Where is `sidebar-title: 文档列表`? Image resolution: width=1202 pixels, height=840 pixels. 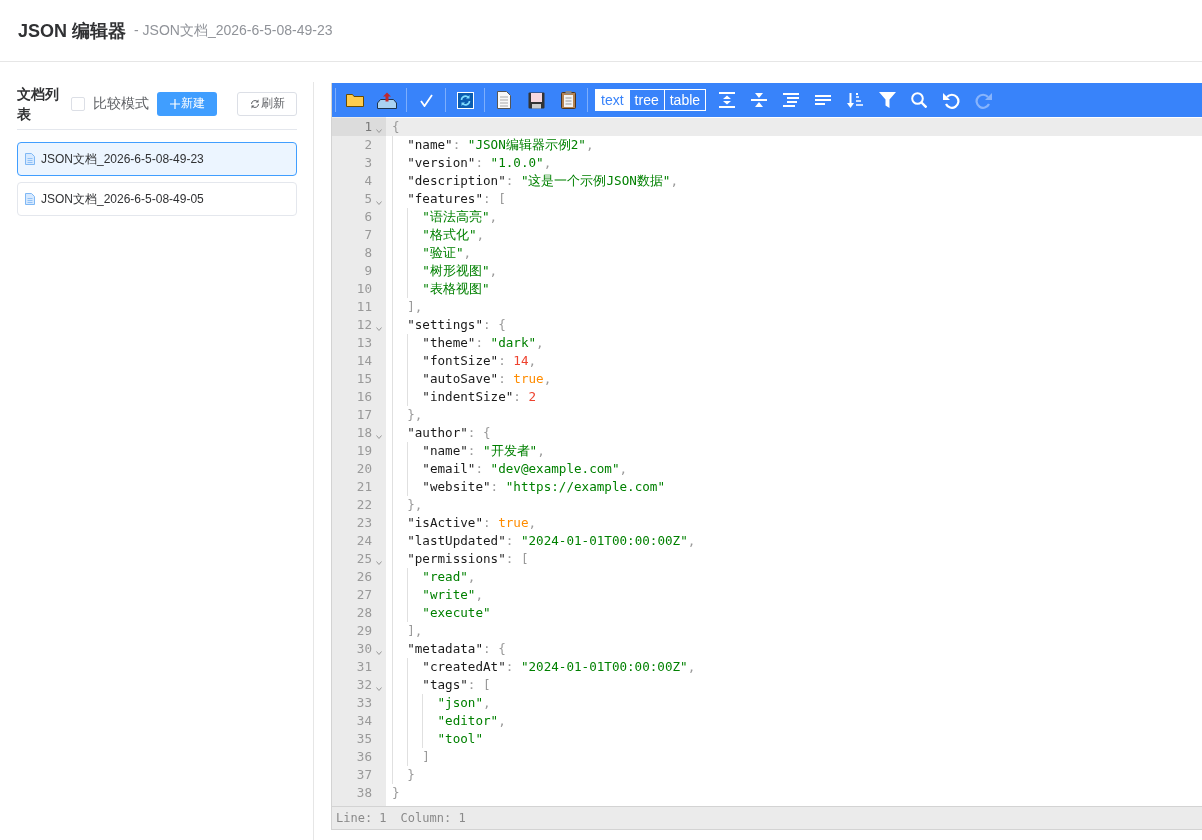 sidebar-title: 文档列表 is located at coordinates (38, 104).